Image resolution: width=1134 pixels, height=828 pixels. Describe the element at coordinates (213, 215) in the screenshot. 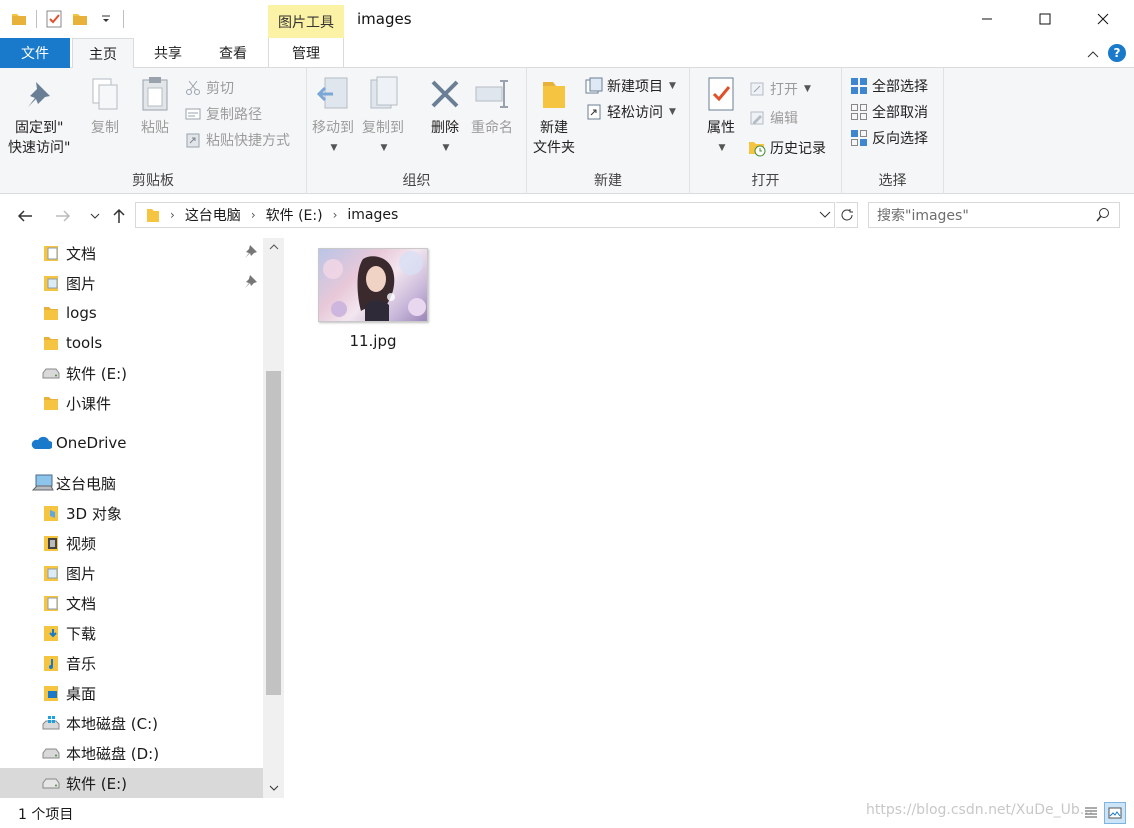

I see `breadcrumb-this-pc: 这台电脑` at that location.